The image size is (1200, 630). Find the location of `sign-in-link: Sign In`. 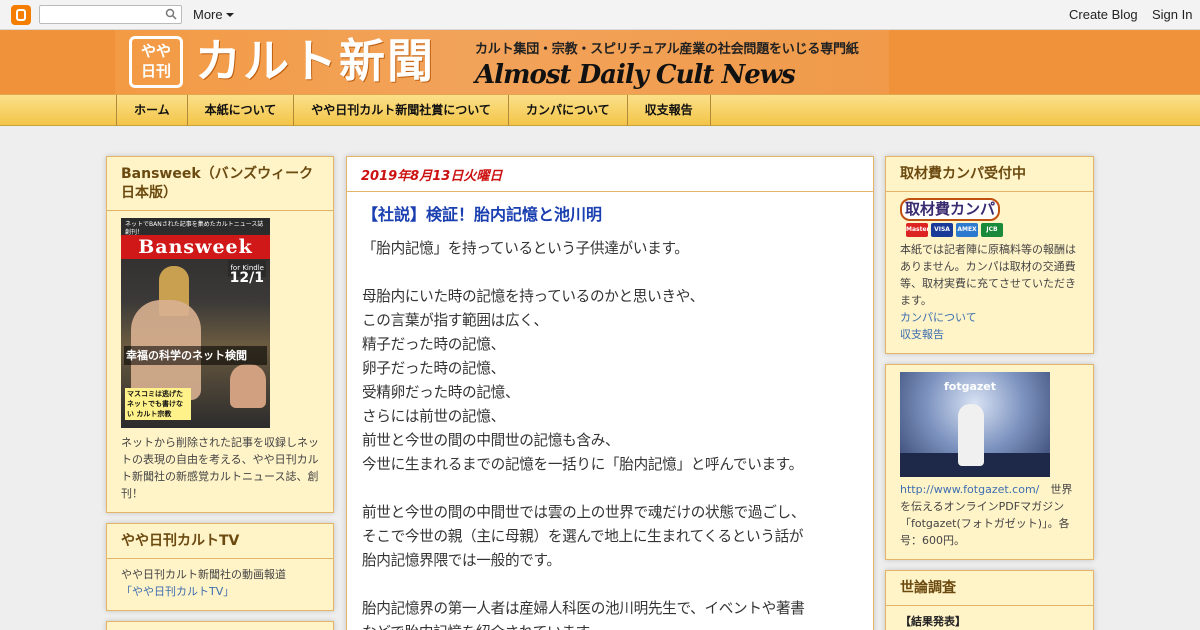

sign-in-link: Sign In is located at coordinates (1172, 14).